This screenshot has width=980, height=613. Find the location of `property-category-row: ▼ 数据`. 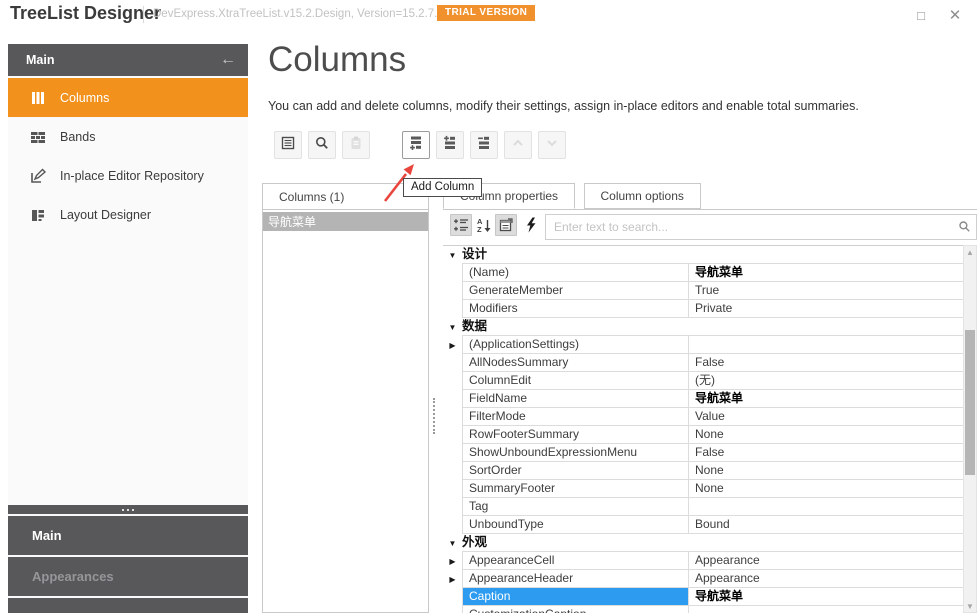

property-category-row: ▼ 数据 is located at coordinates (703, 327).